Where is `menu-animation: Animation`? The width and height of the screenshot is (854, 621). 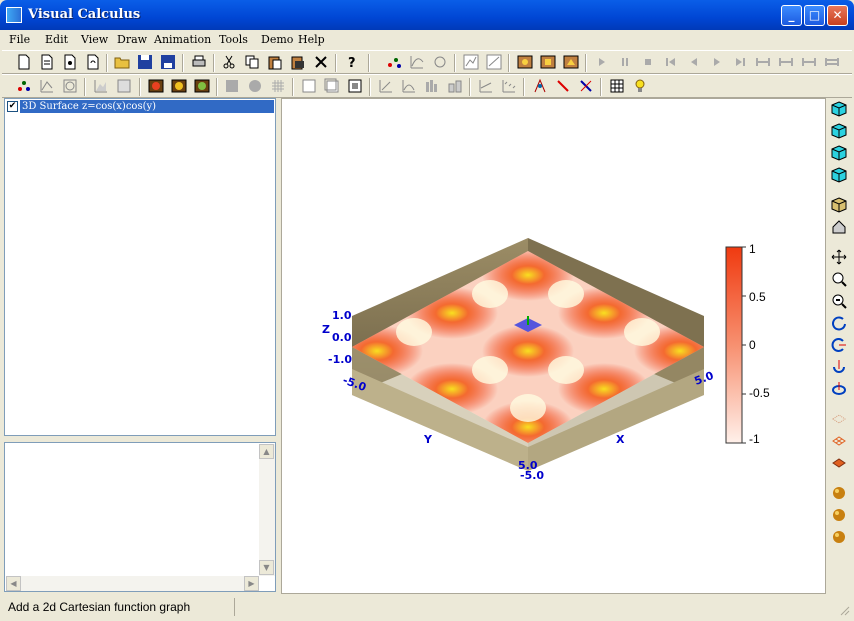 menu-animation: Animation is located at coordinates (182, 39).